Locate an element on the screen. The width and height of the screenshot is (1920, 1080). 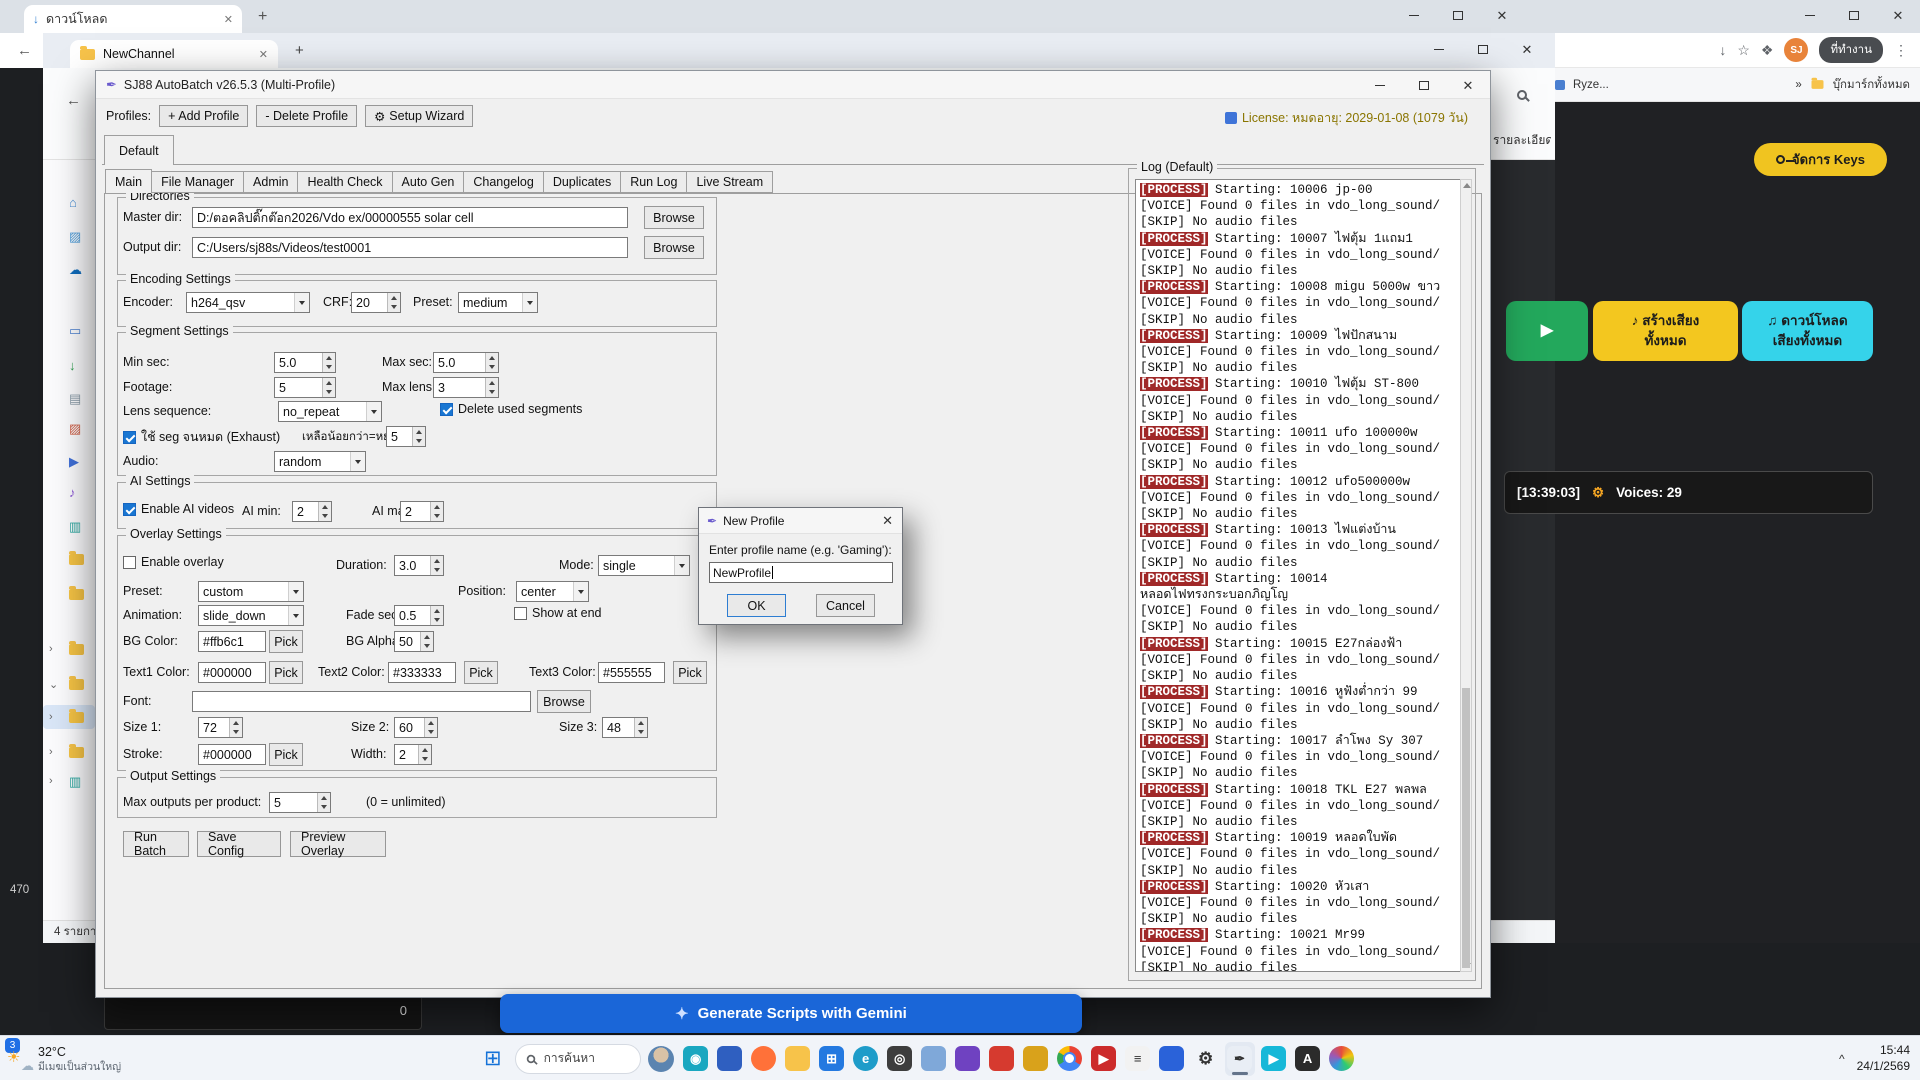
search-box: การค้นหา is located at coordinates (577, 1058).